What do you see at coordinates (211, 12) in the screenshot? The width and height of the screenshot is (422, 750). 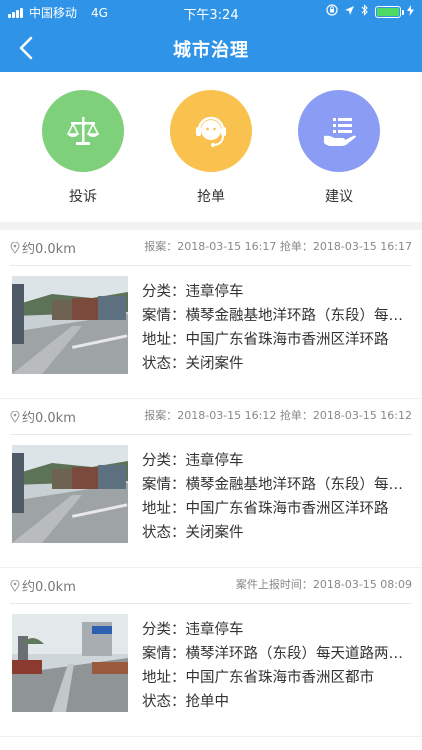 I see `status-bar: 中国移动 4G 下午3:24` at bounding box center [211, 12].